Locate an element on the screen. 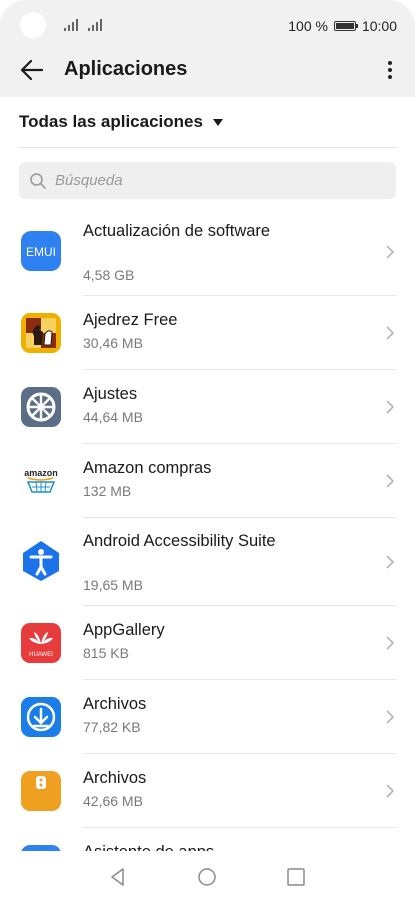  app-name: AppGallery is located at coordinates (124, 630).